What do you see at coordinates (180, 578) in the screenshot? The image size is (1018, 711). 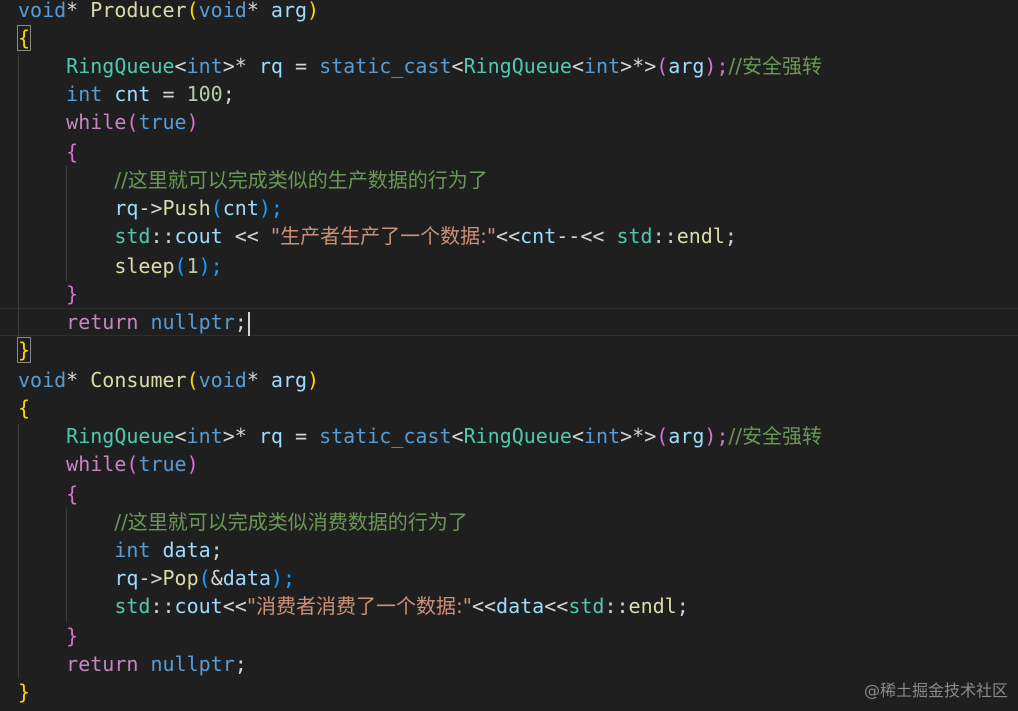 I see `function-name: Pop` at bounding box center [180, 578].